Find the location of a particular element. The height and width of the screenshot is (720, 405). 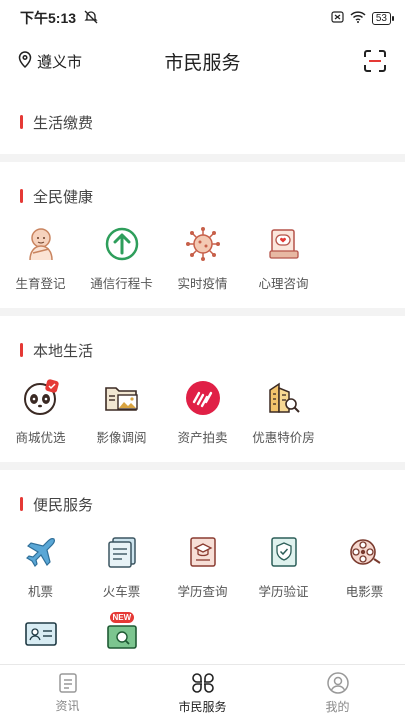

service-flight: 机票 is located at coordinates (40, 566).